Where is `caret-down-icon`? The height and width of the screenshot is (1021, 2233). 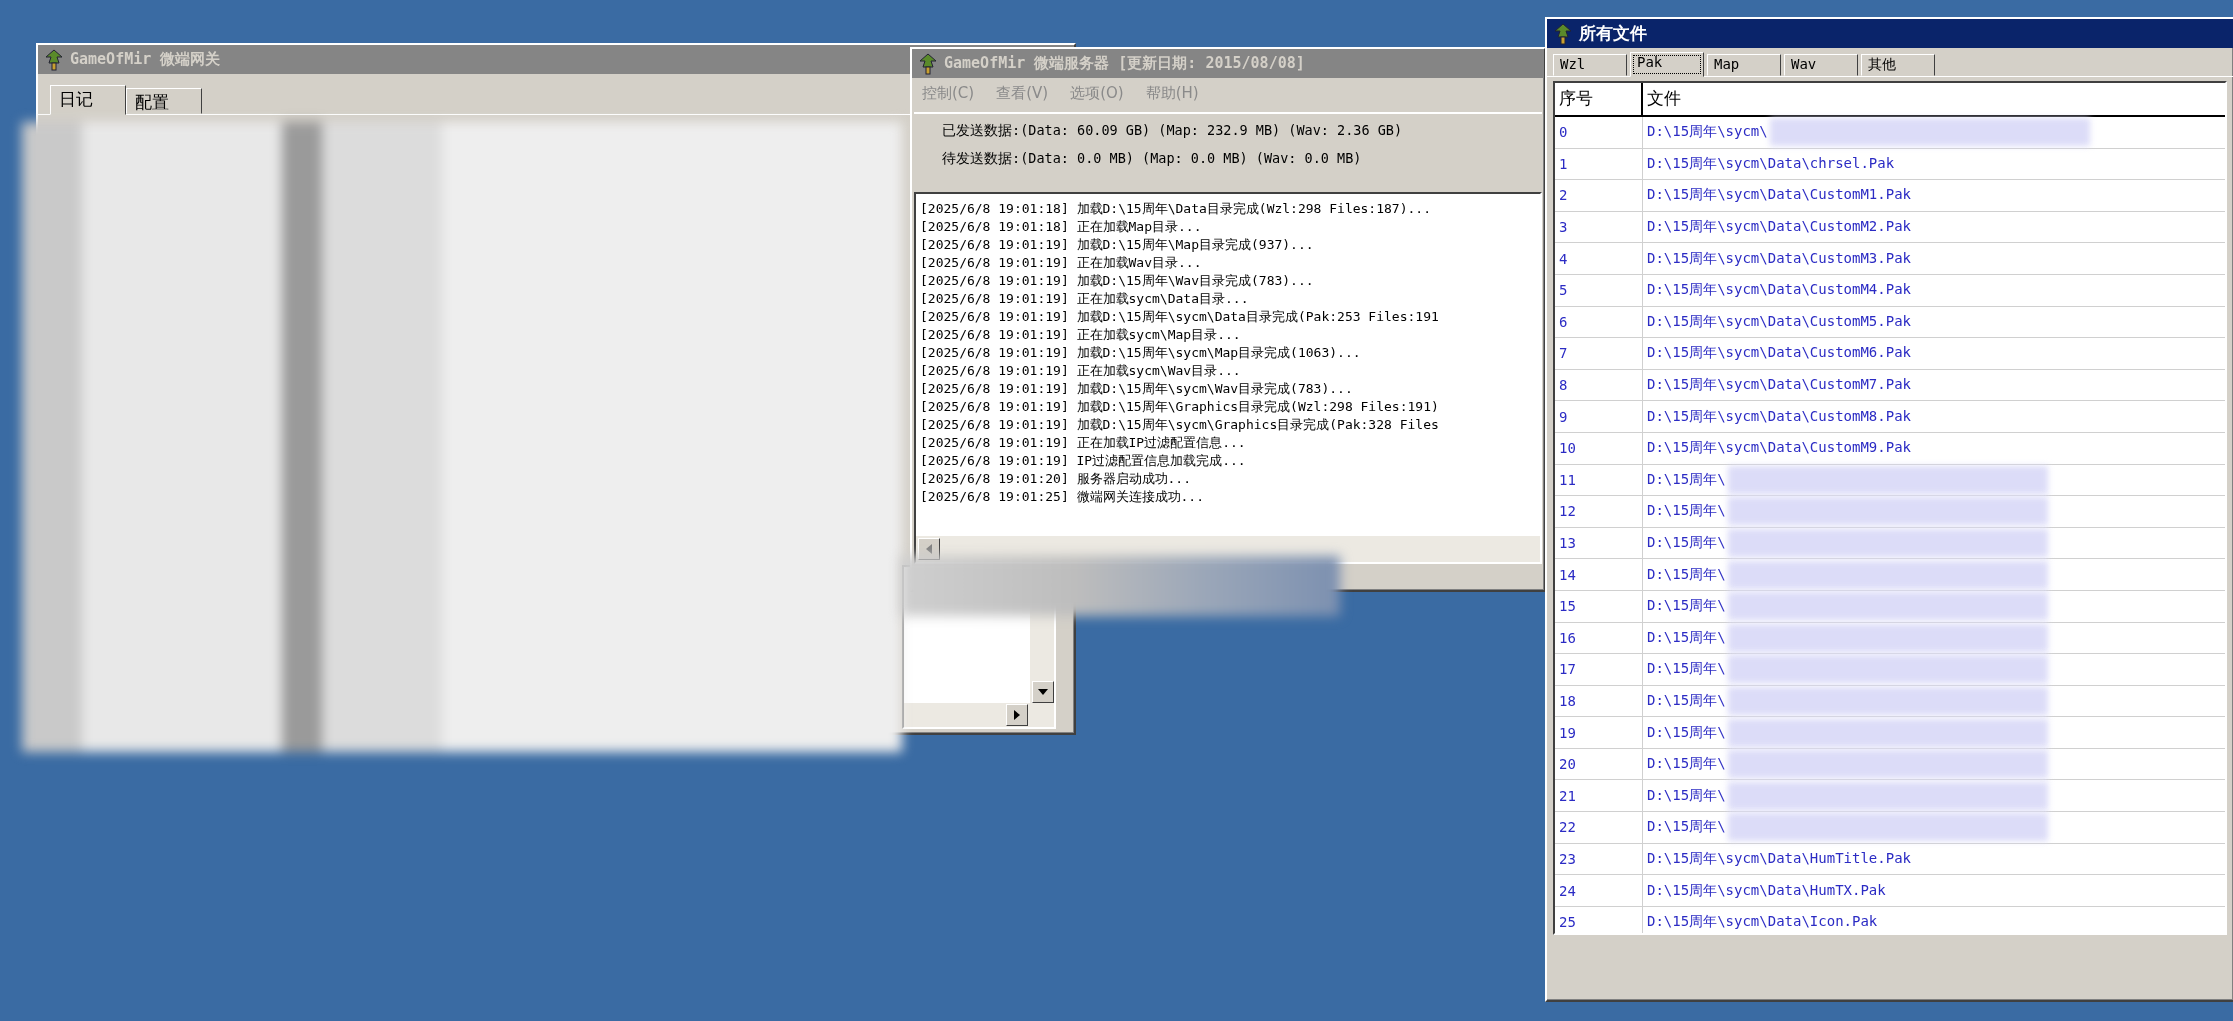
caret-down-icon is located at coordinates (1043, 692).